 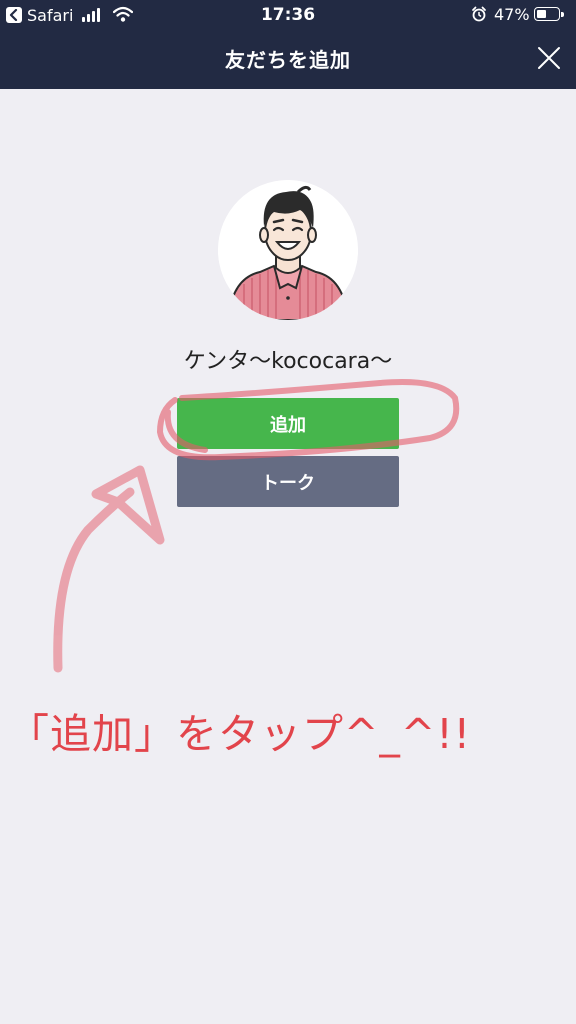 What do you see at coordinates (562, 14) in the screenshot?
I see `battery-nub` at bounding box center [562, 14].